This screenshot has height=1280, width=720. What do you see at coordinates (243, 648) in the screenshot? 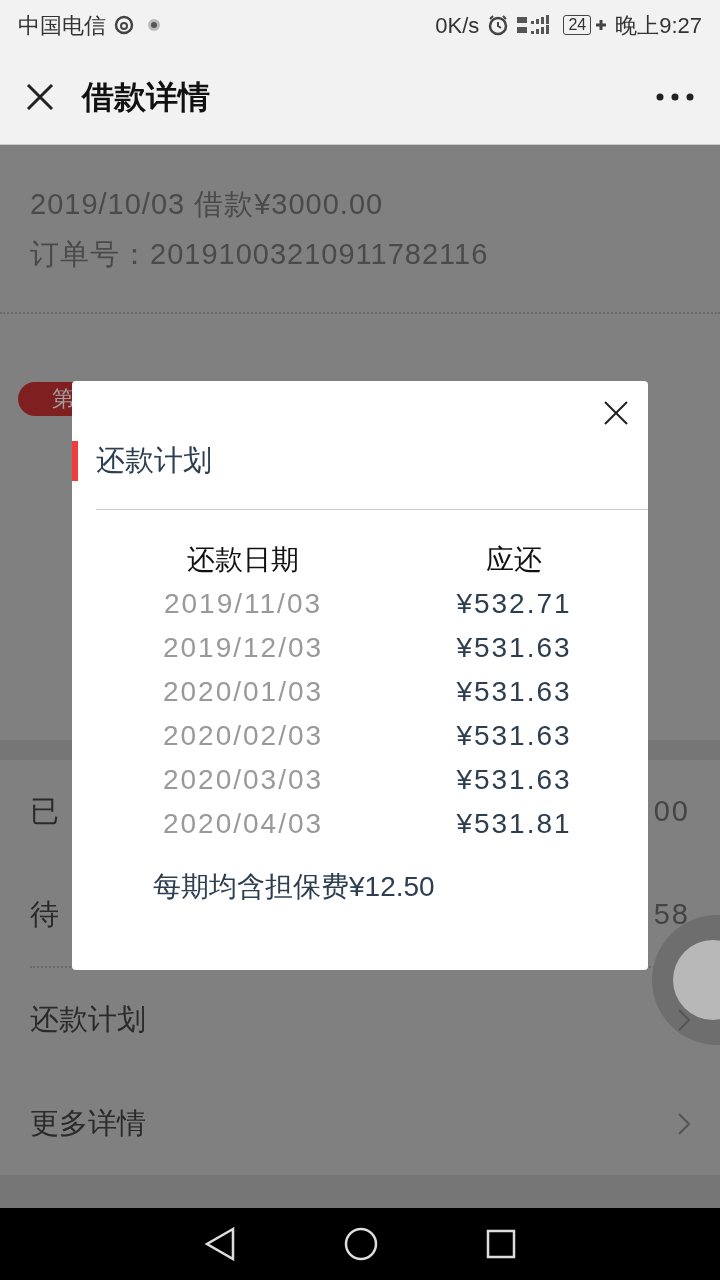
I see `date-cell-text: 2019/12/03` at bounding box center [243, 648].